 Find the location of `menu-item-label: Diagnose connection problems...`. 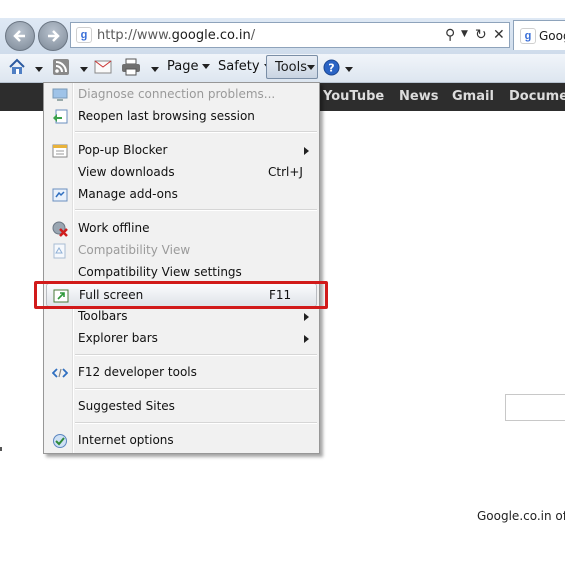

menu-item-label: Diagnose connection problems... is located at coordinates (177, 94).